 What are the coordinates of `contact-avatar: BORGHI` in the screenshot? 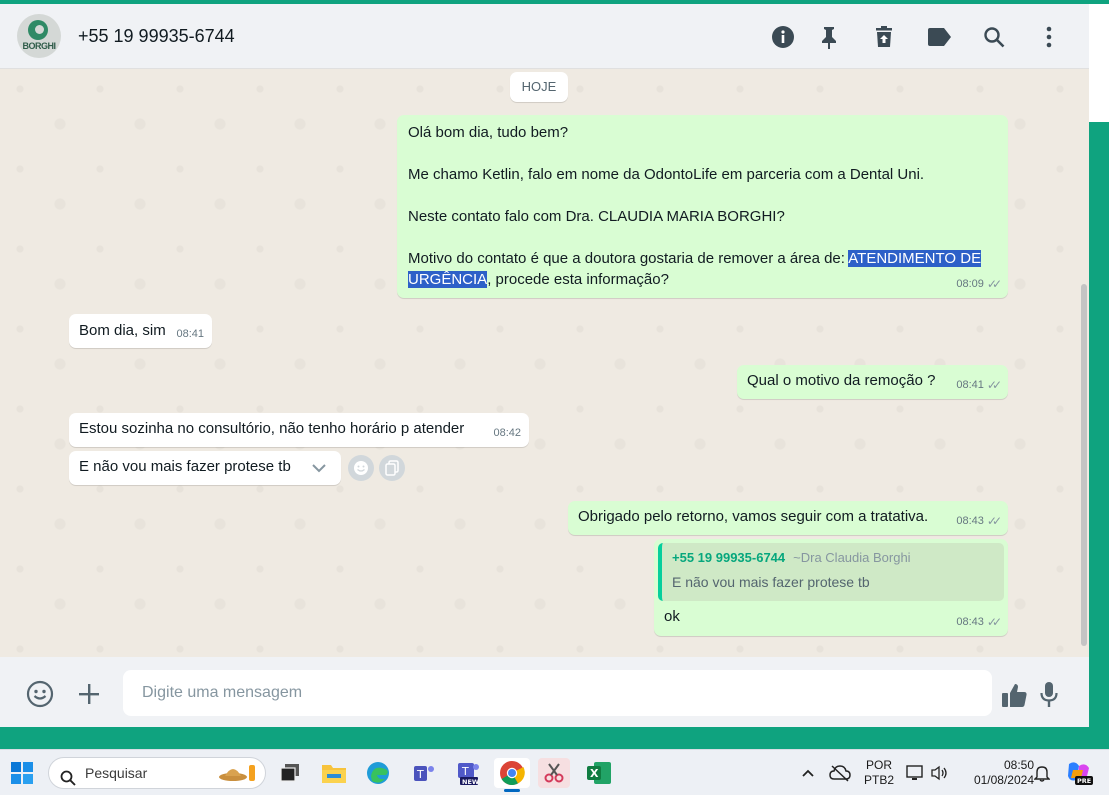 It's located at (39, 36).